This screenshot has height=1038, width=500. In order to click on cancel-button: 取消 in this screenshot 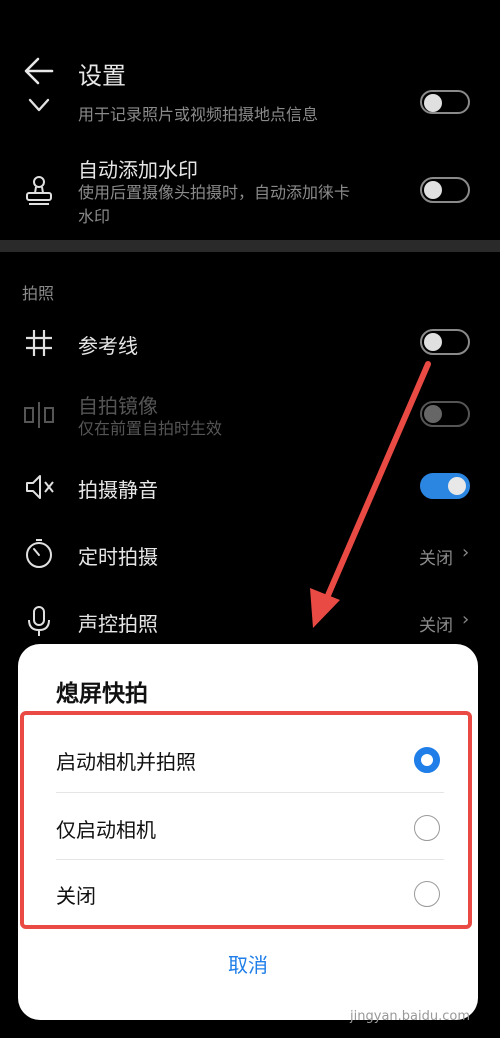, I will do `click(248, 963)`.